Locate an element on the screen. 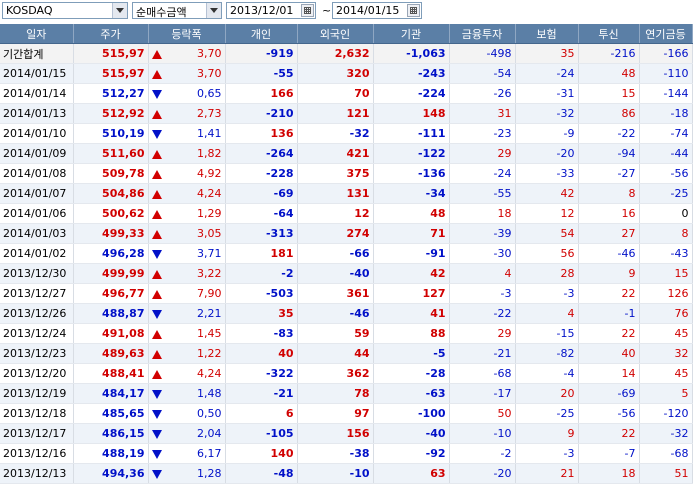  table-row: 2013/12/24 491,08 1,45 -83 59 88 29 -15 22 45 is located at coordinates (346, 333).